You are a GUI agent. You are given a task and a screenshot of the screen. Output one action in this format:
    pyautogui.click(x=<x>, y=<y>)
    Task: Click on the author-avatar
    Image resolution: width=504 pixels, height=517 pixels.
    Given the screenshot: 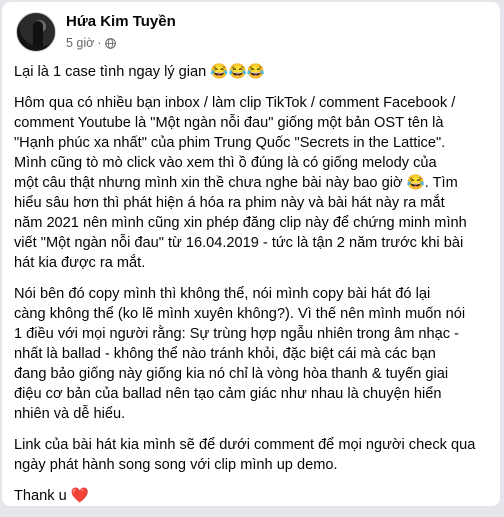 What is the action you would take?
    pyautogui.click(x=36, y=32)
    